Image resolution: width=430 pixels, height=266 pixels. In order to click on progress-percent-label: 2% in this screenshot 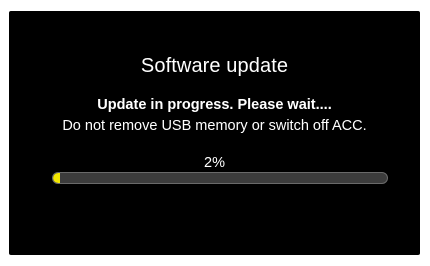, I will do `click(214, 163)`.